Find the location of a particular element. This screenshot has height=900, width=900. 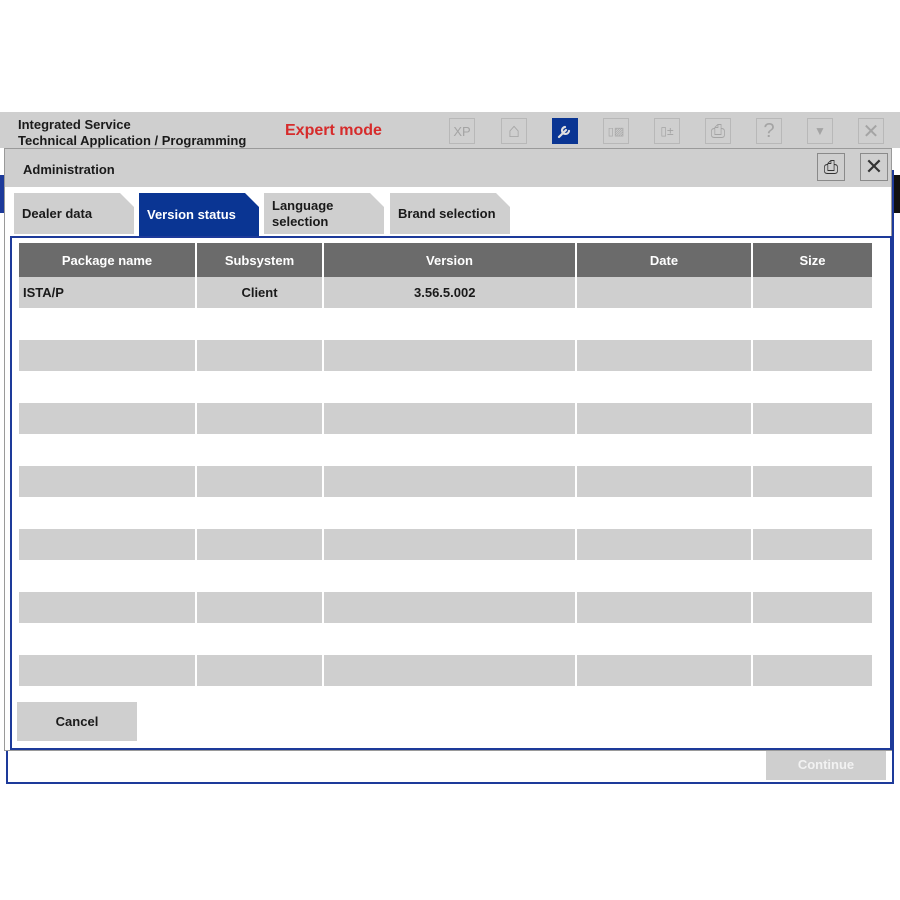

close-app-icon: ✕ is located at coordinates (871, 131).